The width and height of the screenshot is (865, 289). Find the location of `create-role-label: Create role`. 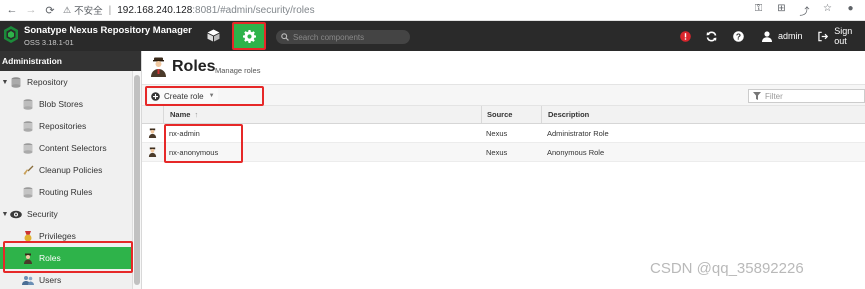

create-role-label: Create role is located at coordinates (184, 96).